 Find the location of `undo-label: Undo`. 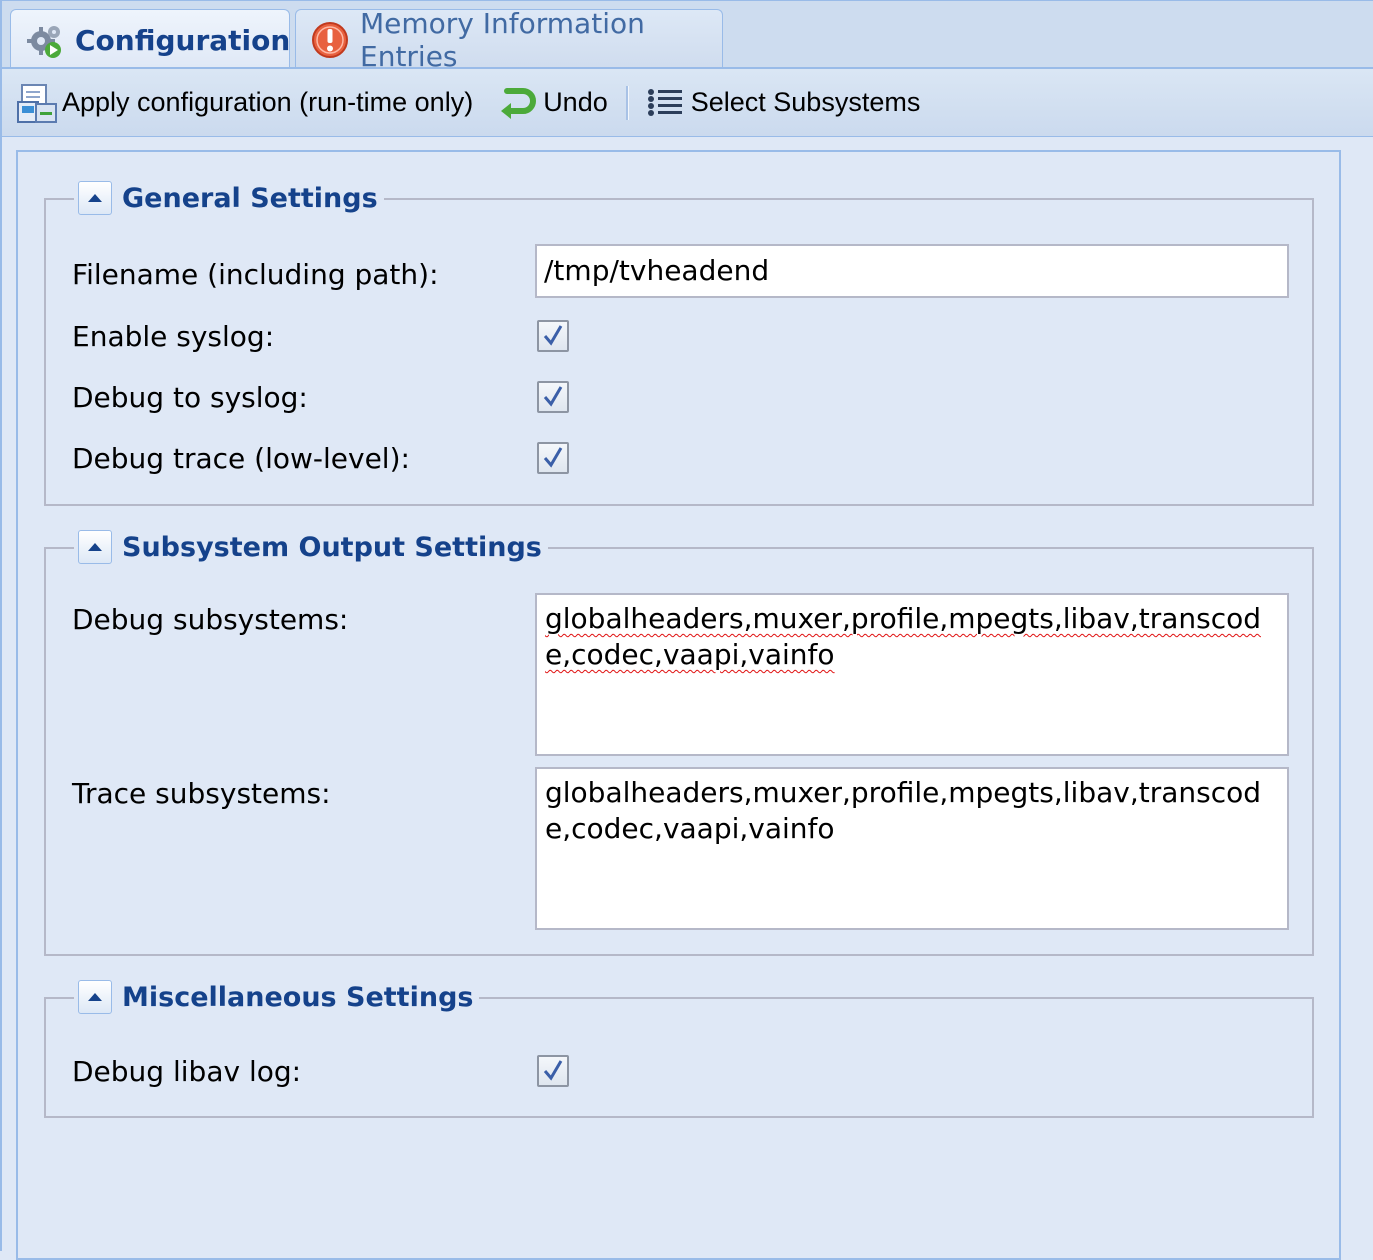

undo-label: Undo is located at coordinates (575, 102).